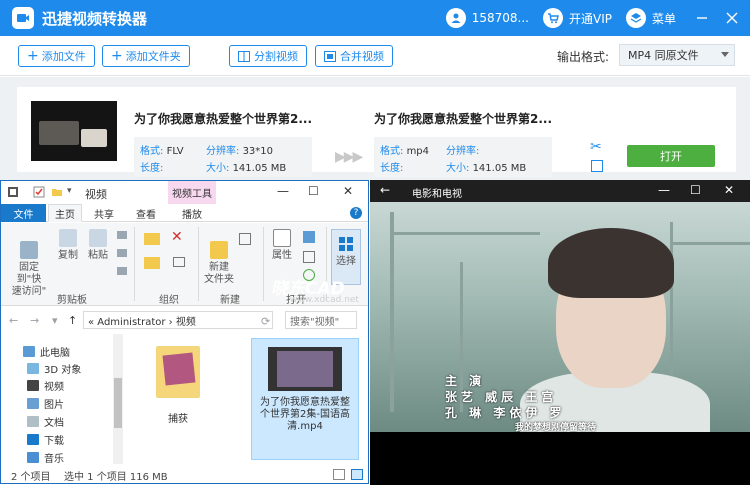  What do you see at coordinates (23, 18) in the screenshot?
I see `app-logo-icon` at bounding box center [23, 18].